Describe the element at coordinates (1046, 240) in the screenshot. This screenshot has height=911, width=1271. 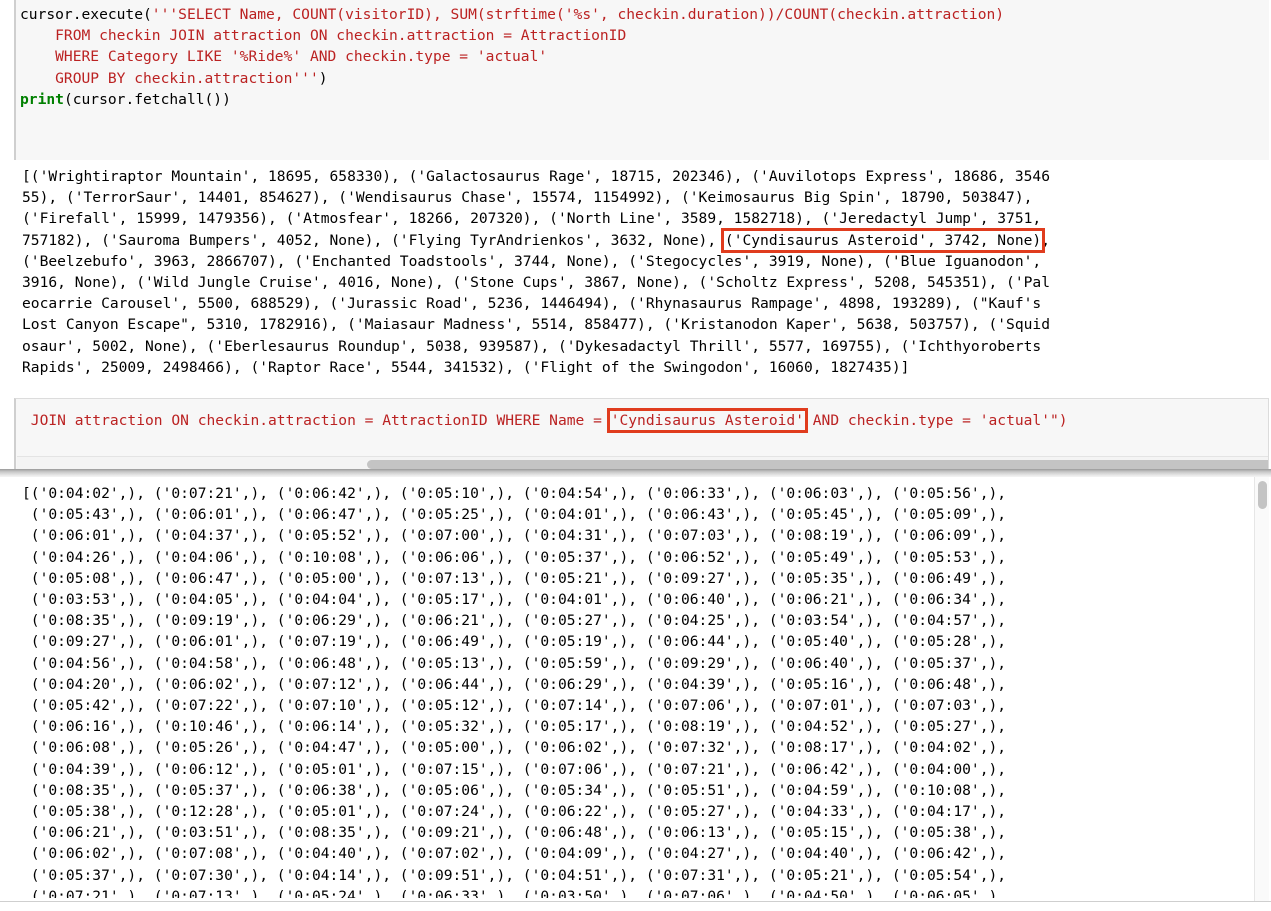
I see `output-text: ,` at that location.